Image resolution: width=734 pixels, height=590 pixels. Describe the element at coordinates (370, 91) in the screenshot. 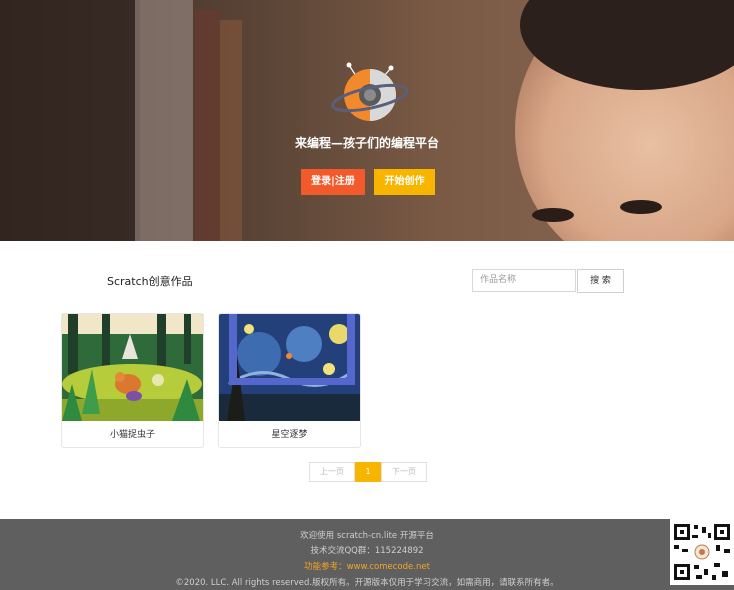

I see `planet-logo-icon` at that location.